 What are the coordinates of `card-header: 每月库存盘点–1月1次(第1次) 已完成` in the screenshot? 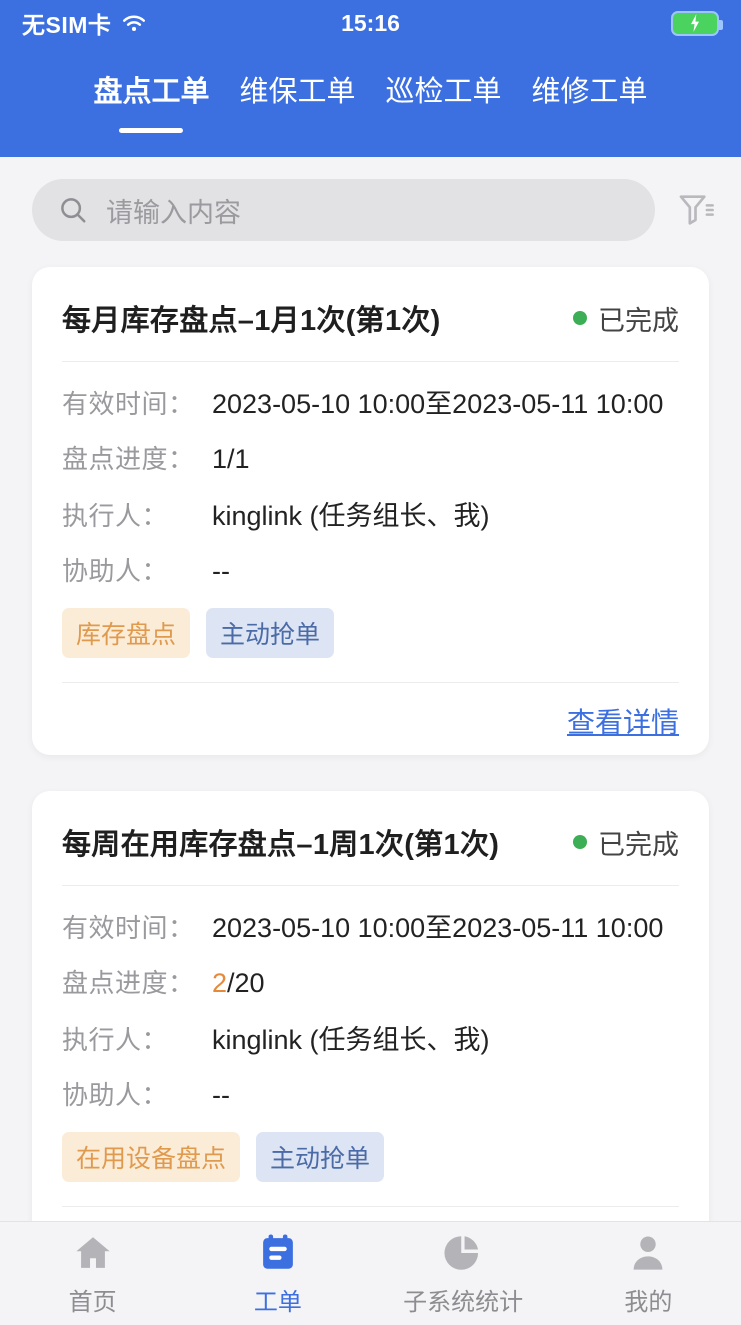 It's located at (370, 318).